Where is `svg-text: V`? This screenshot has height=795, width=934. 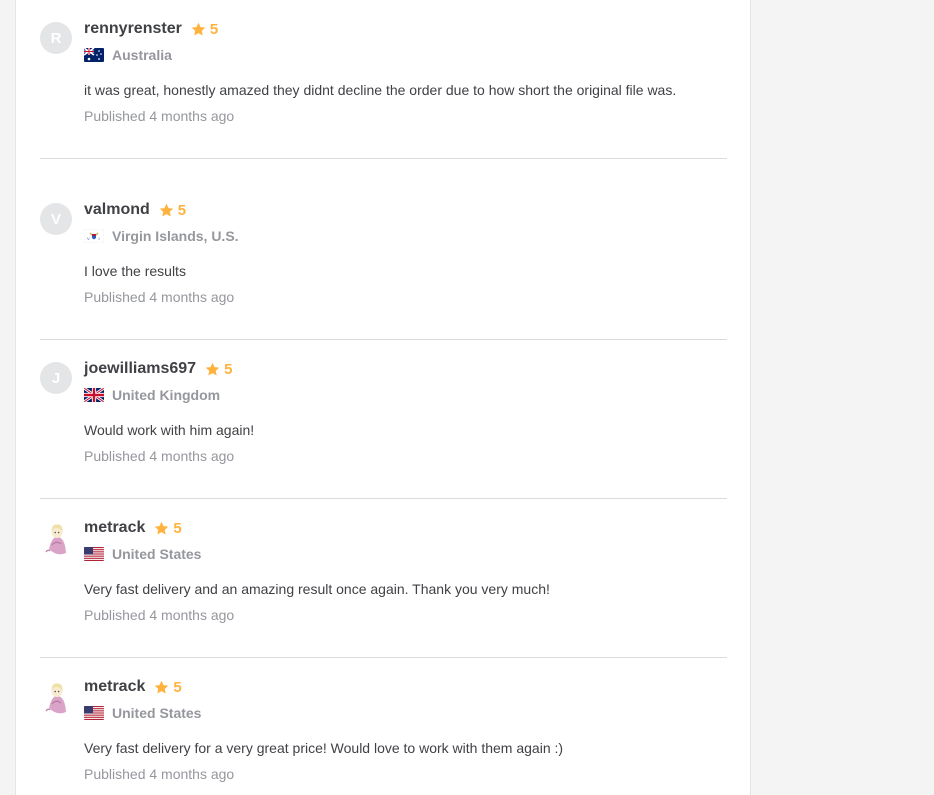 svg-text: V is located at coordinates (88, 238).